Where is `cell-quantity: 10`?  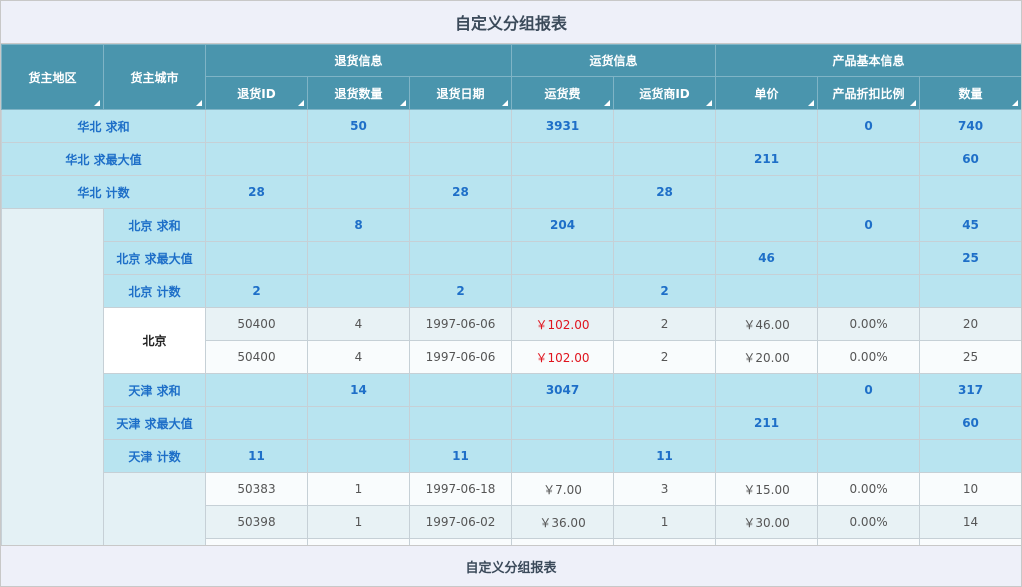
cell-quantity: 10 is located at coordinates (970, 489).